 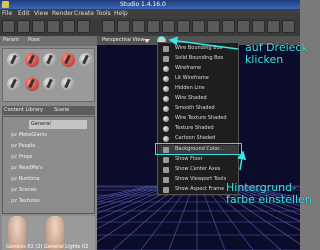 What do you see at coordinates (269, 193) in the screenshot?
I see `callout-bottom: Hintergrund- farbe einstellen` at bounding box center [269, 193].